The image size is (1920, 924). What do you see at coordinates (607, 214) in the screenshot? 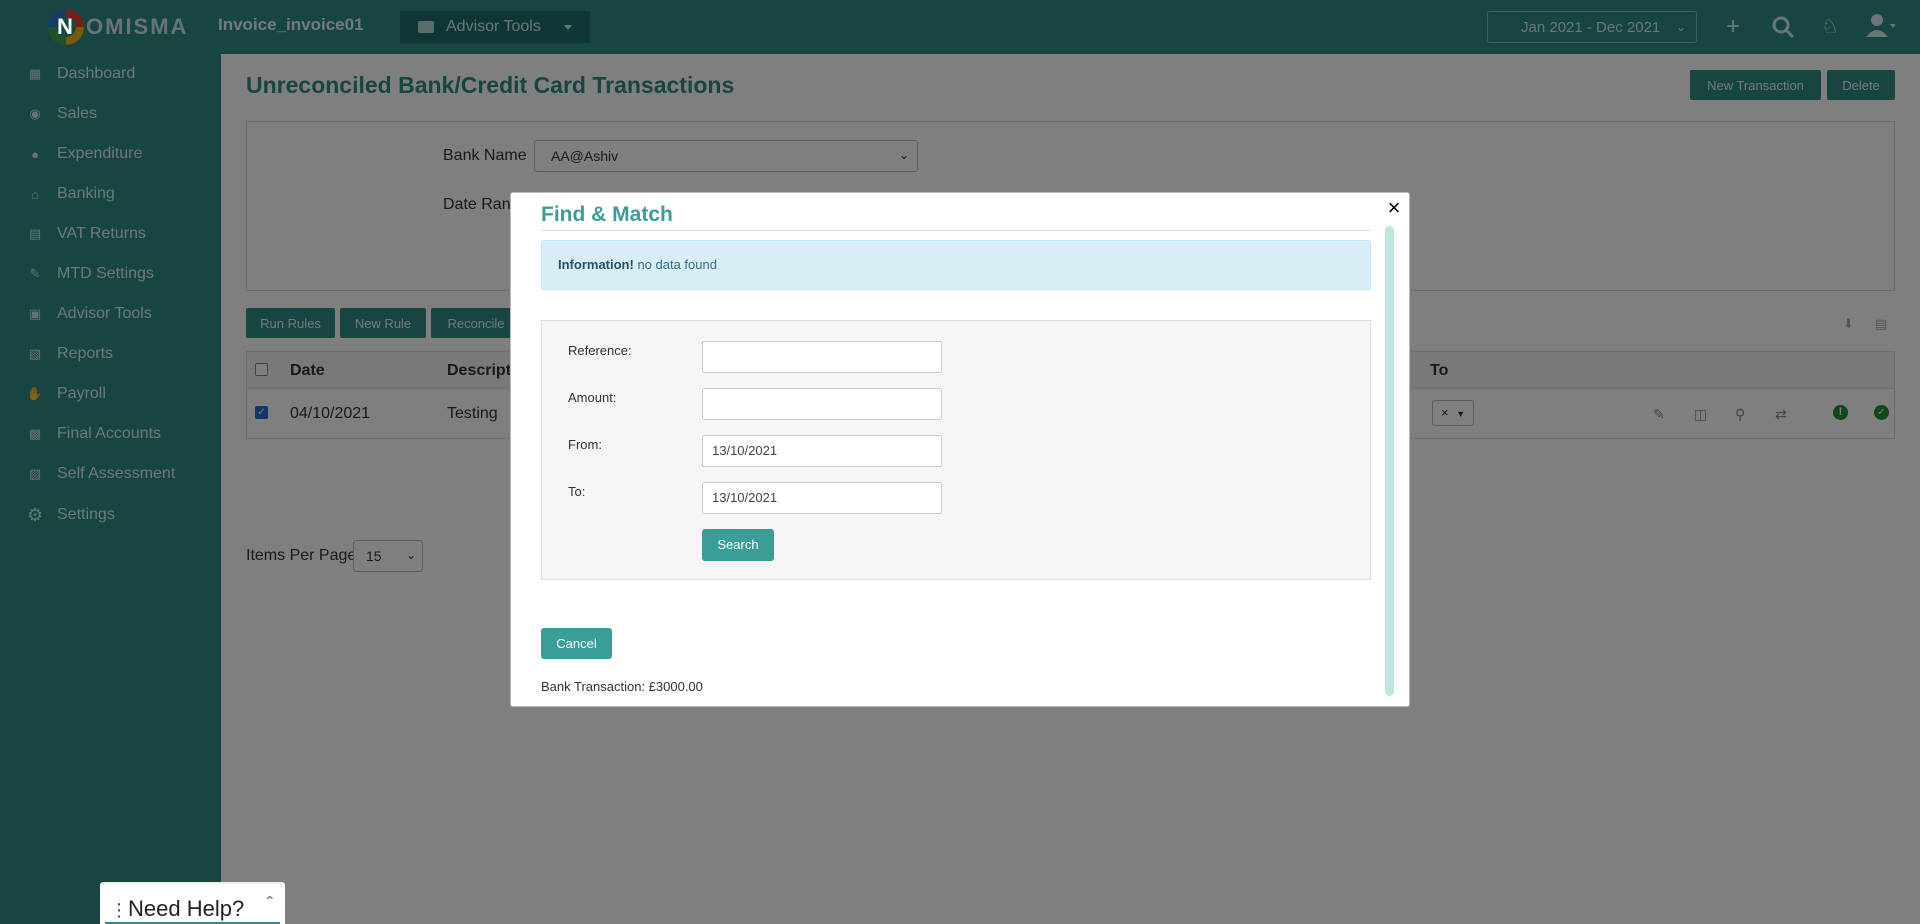
I see `modal-title: Find & Match` at bounding box center [607, 214].